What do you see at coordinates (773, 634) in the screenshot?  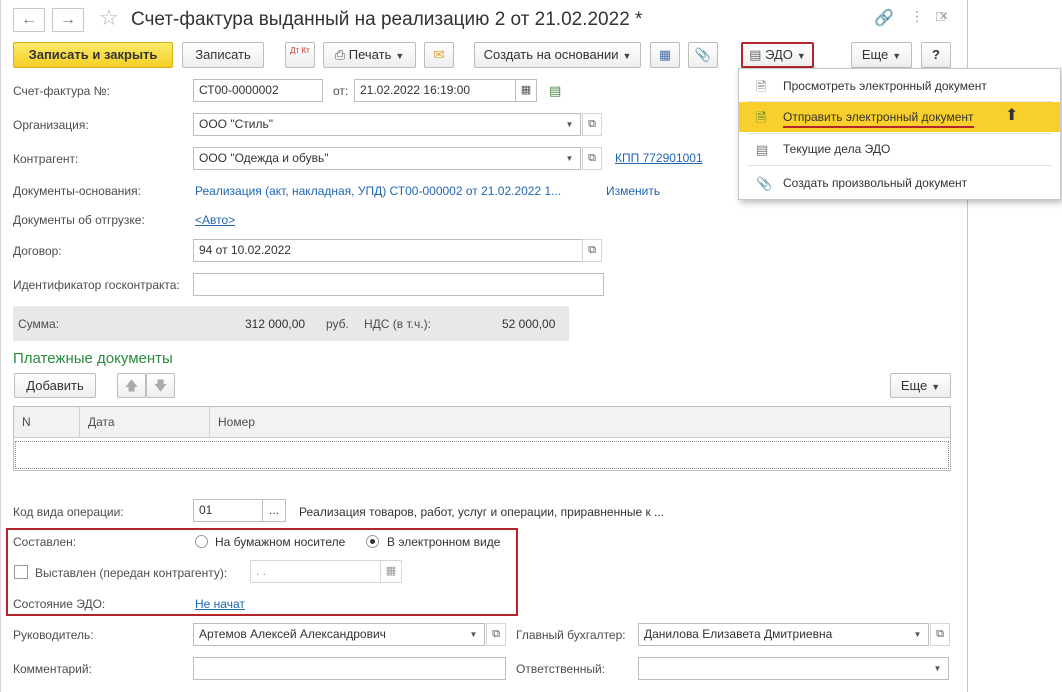 I see `accountant-field: Данилова Елизавета Дмитриевна` at bounding box center [773, 634].